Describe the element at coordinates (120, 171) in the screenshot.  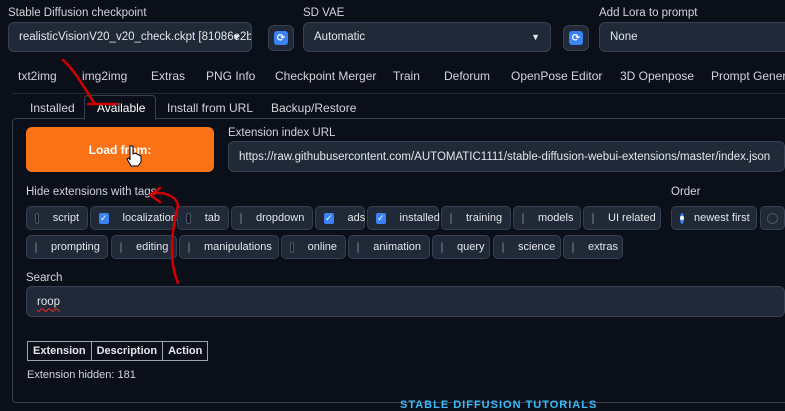
I see `annotation-arrows` at that location.